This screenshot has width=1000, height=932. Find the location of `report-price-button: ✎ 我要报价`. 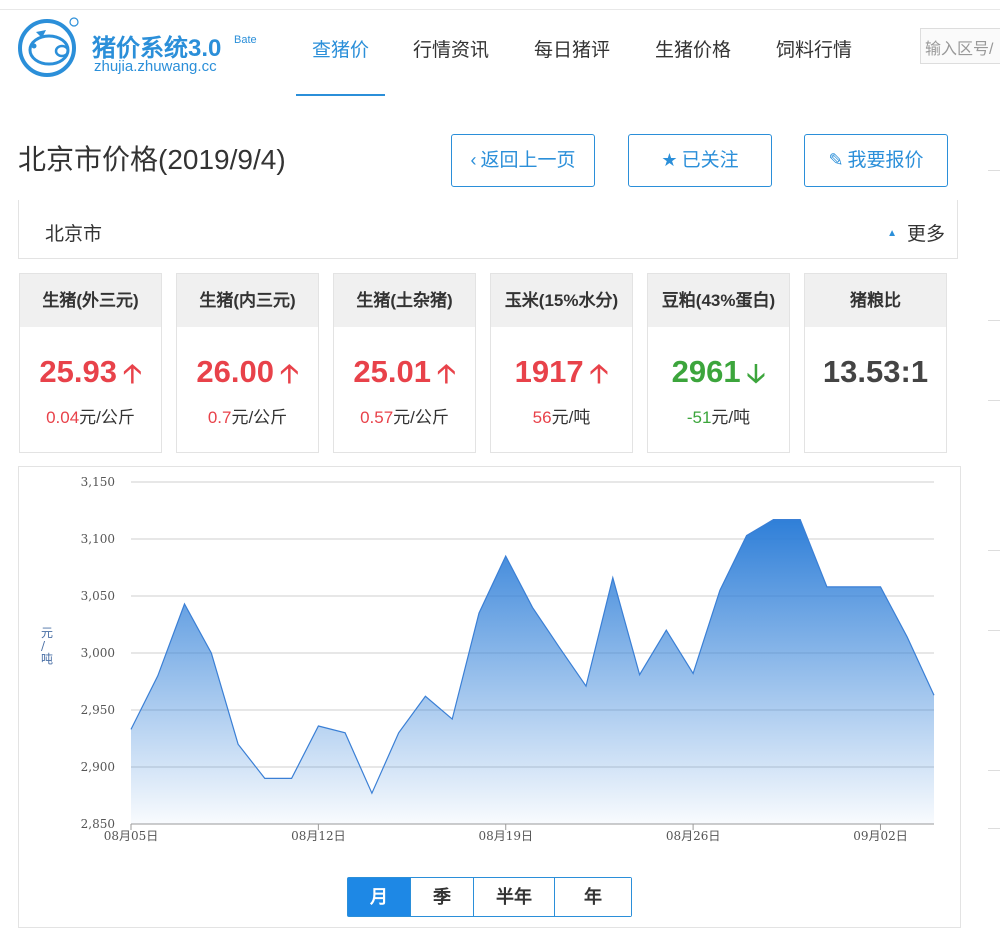

report-price-button: ✎ 我要报价 is located at coordinates (876, 160).